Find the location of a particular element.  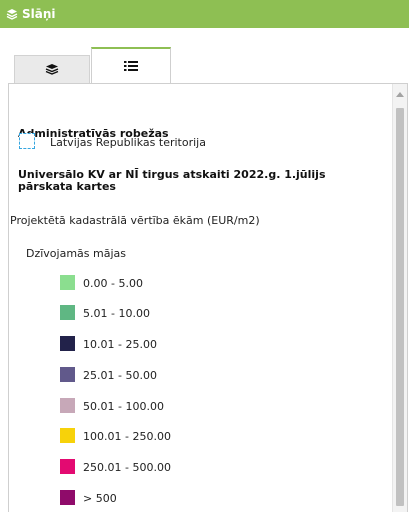

territory-label: Latvijas Republikas teritorija is located at coordinates (128, 142).